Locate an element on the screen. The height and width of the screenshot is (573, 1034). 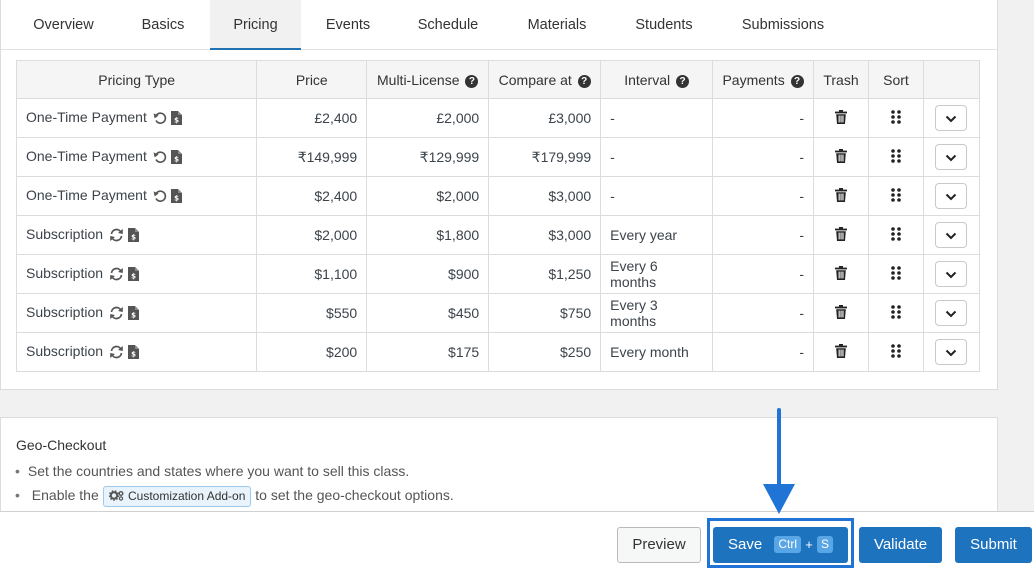
header-compare-at: Compare at ? is located at coordinates (545, 79).